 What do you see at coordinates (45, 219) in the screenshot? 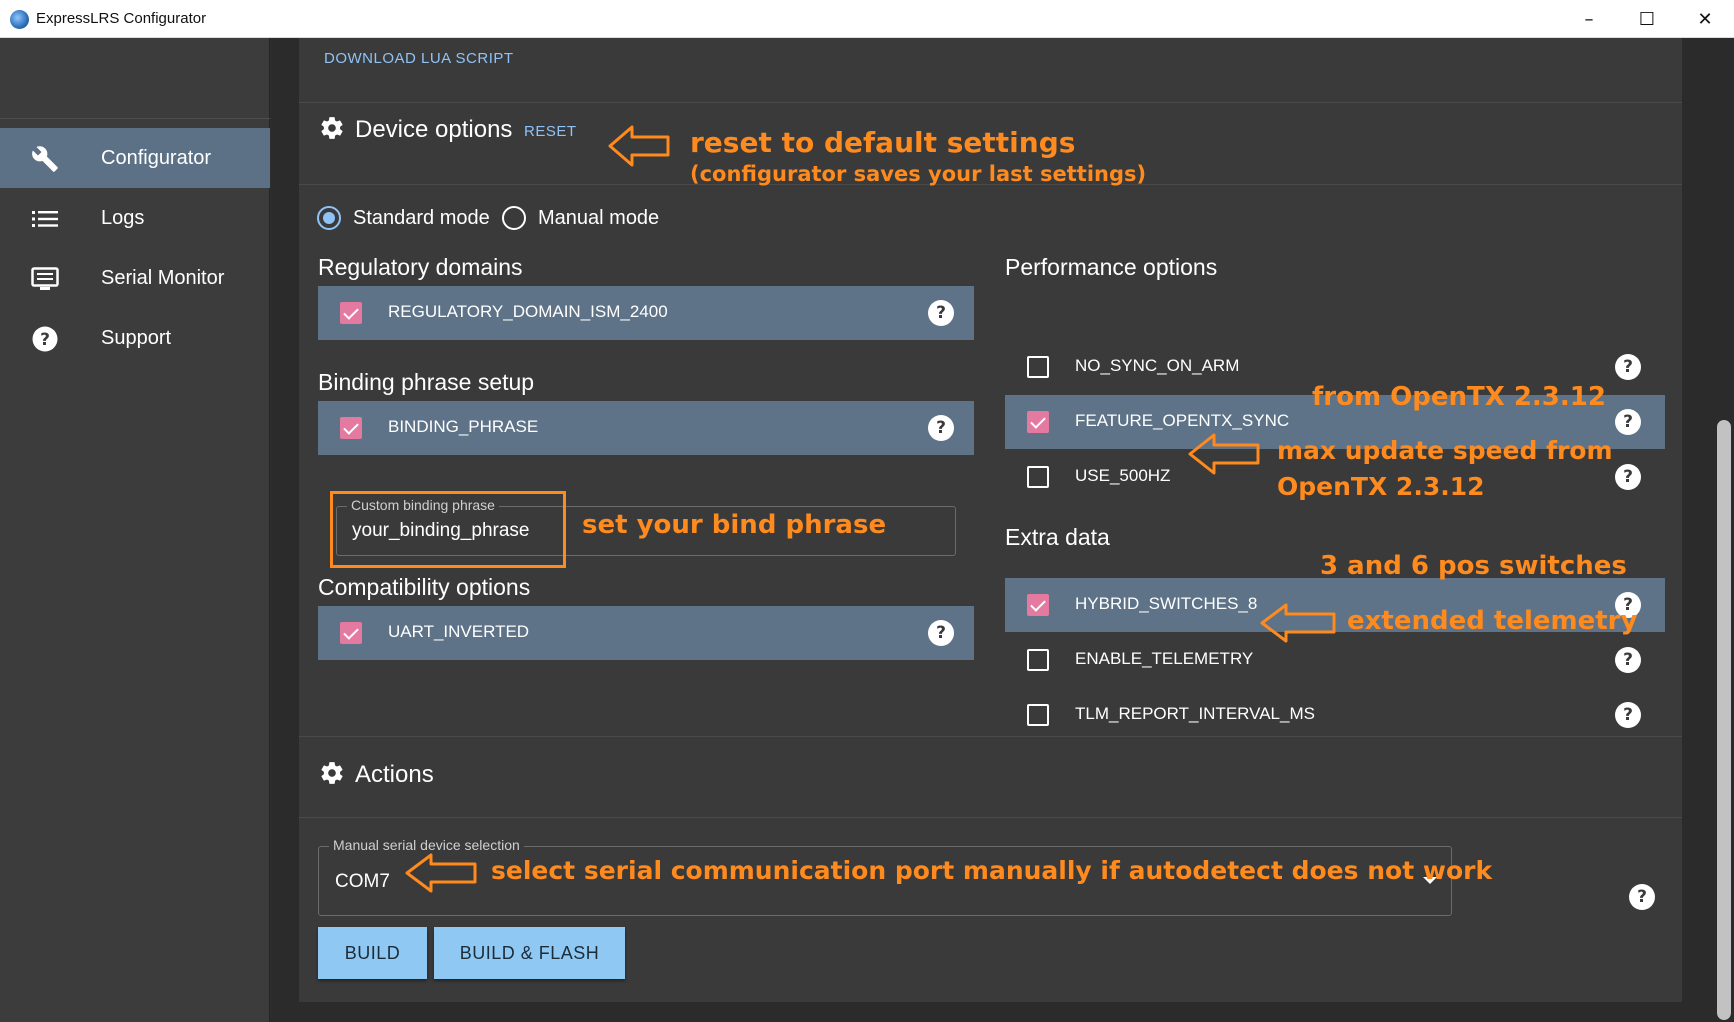
I see `list-icon` at bounding box center [45, 219].